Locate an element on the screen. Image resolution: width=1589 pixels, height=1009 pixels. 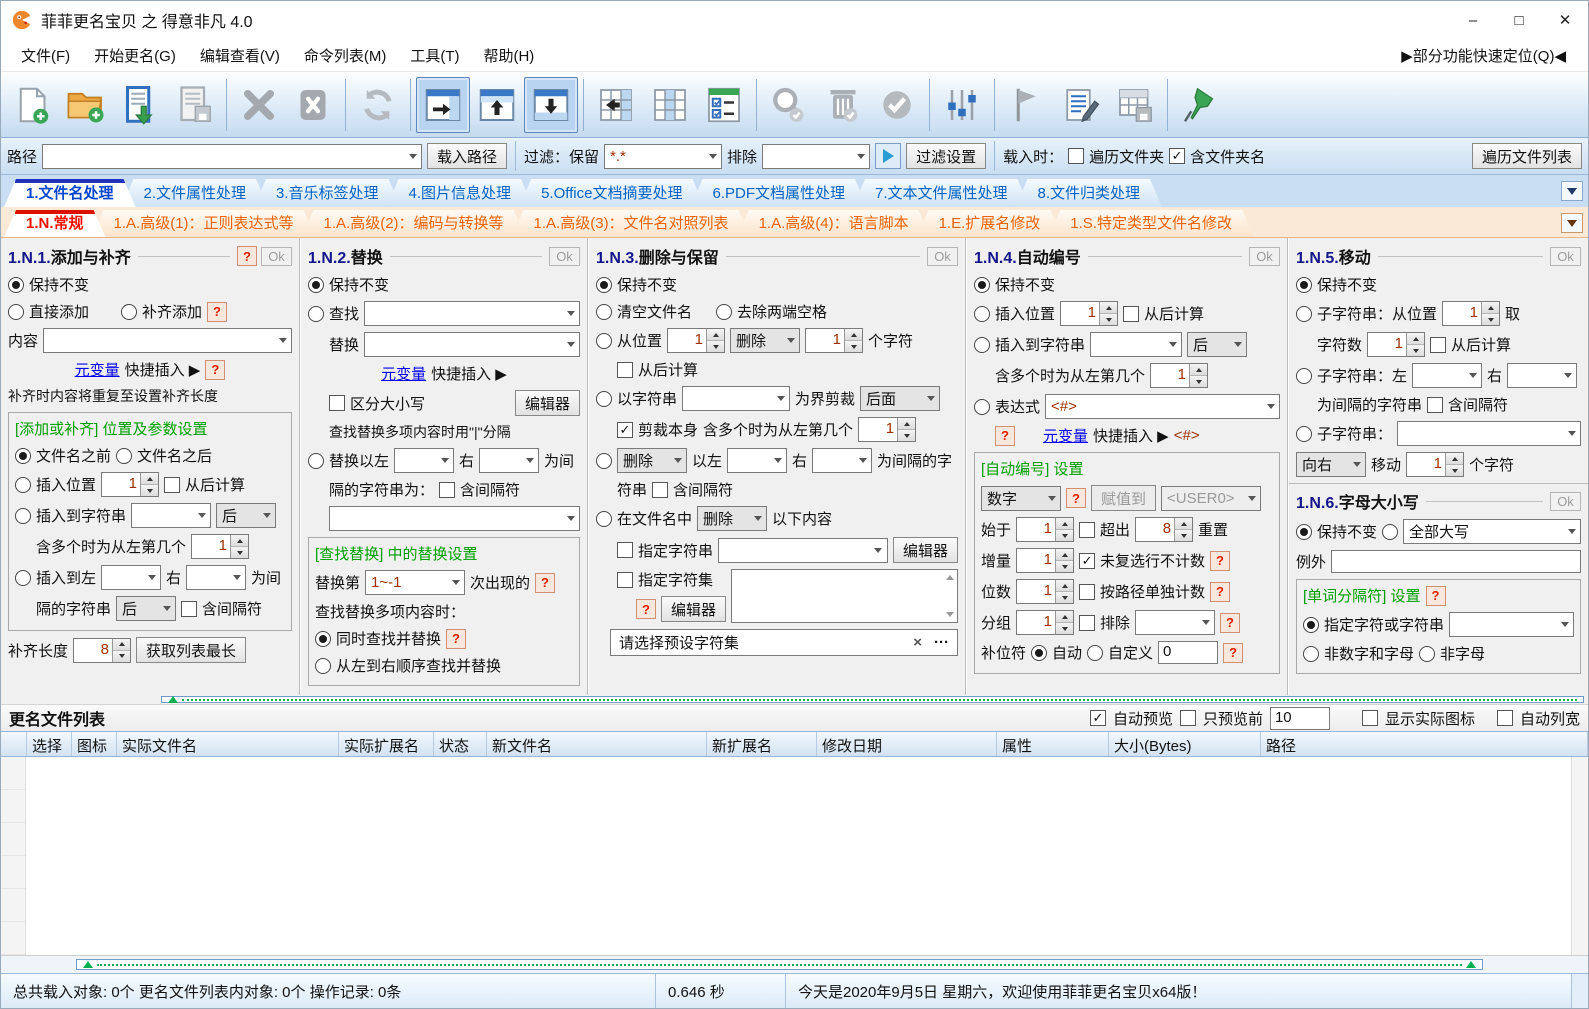
sub-pos-radio is located at coordinates (1304, 313).